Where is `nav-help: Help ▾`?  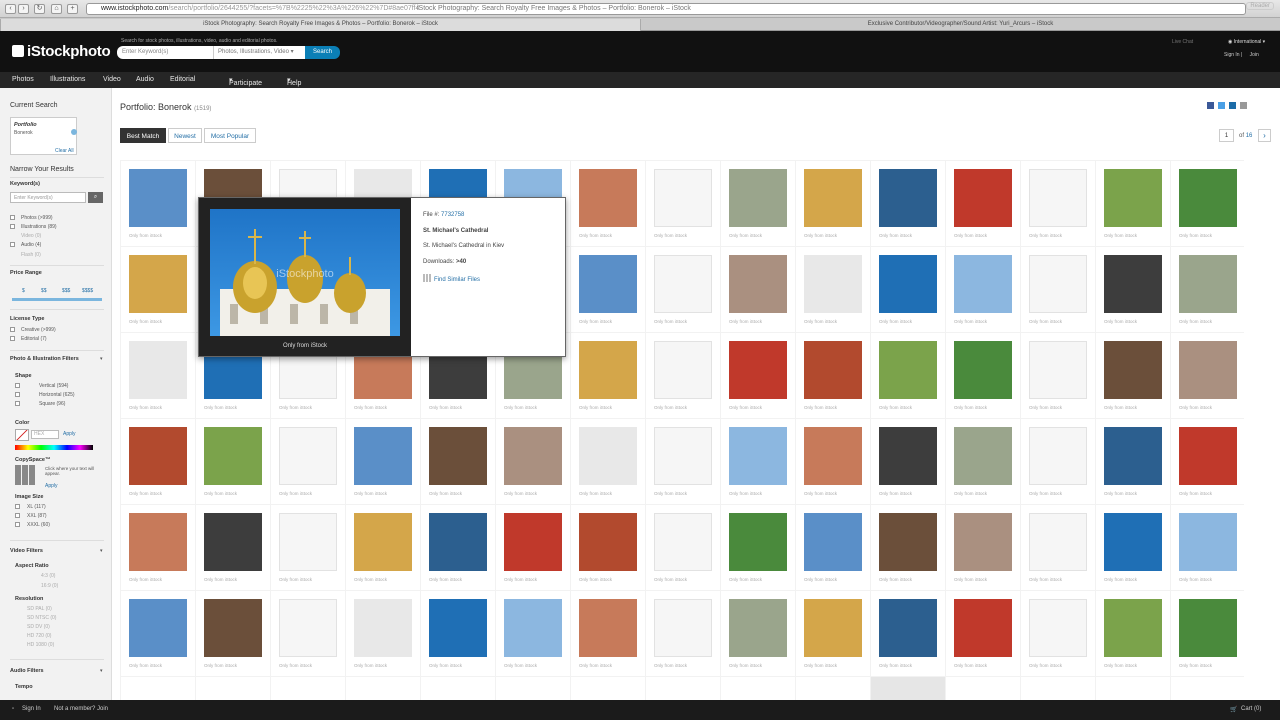 nav-help: Help ▾ is located at coordinates (294, 81).